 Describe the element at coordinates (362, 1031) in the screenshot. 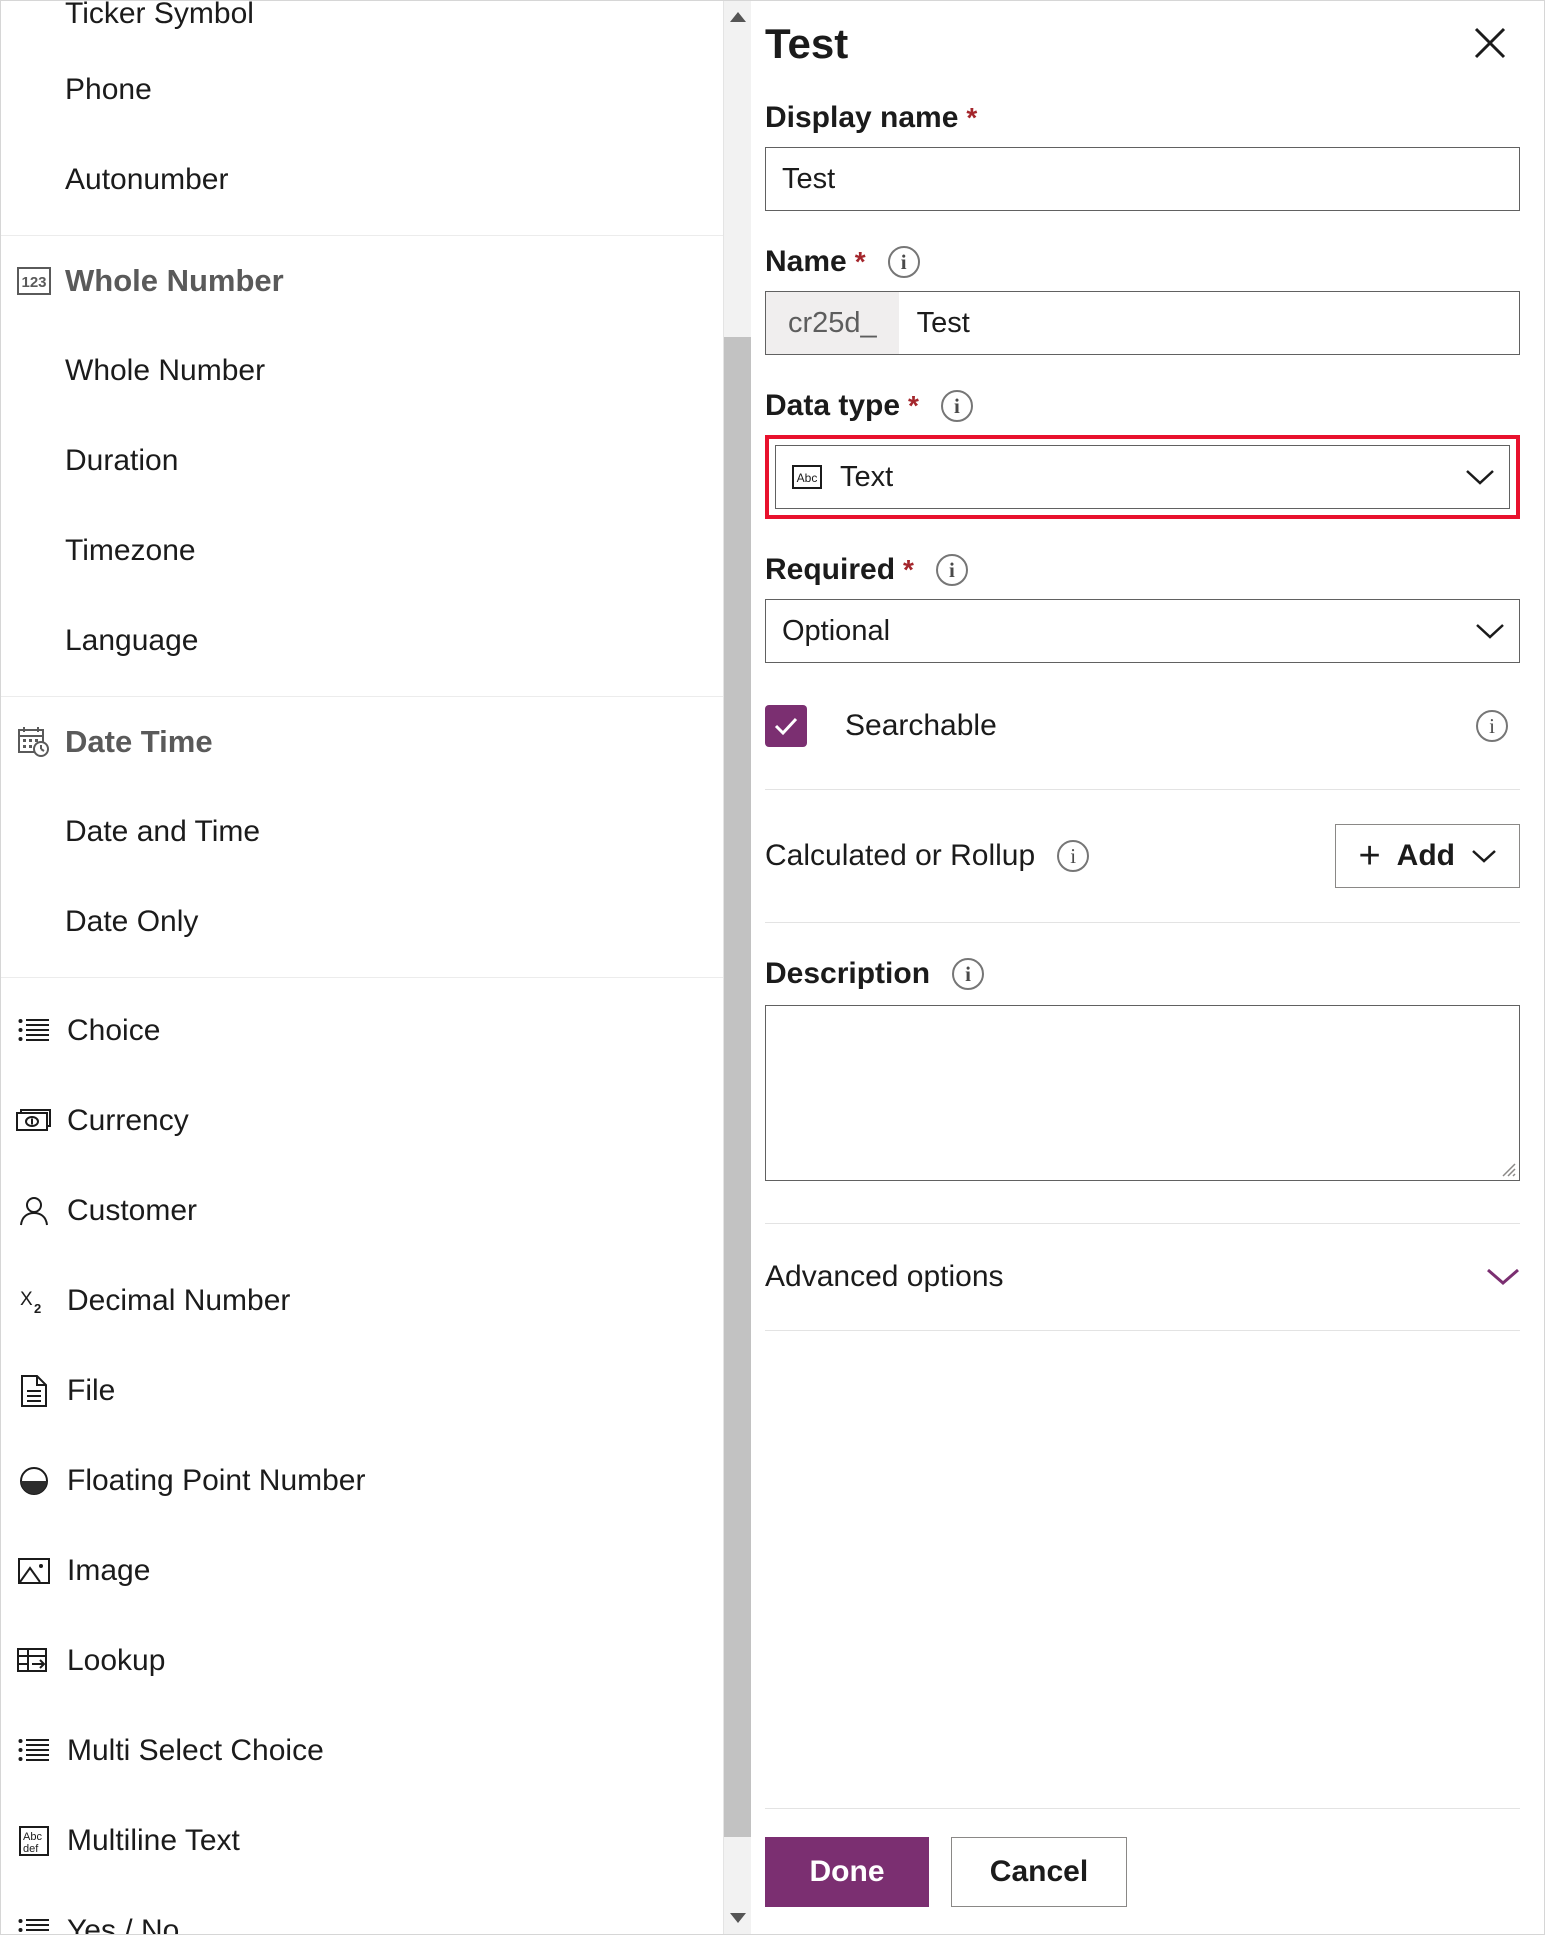

I see `type-item-choice: Choice` at that location.